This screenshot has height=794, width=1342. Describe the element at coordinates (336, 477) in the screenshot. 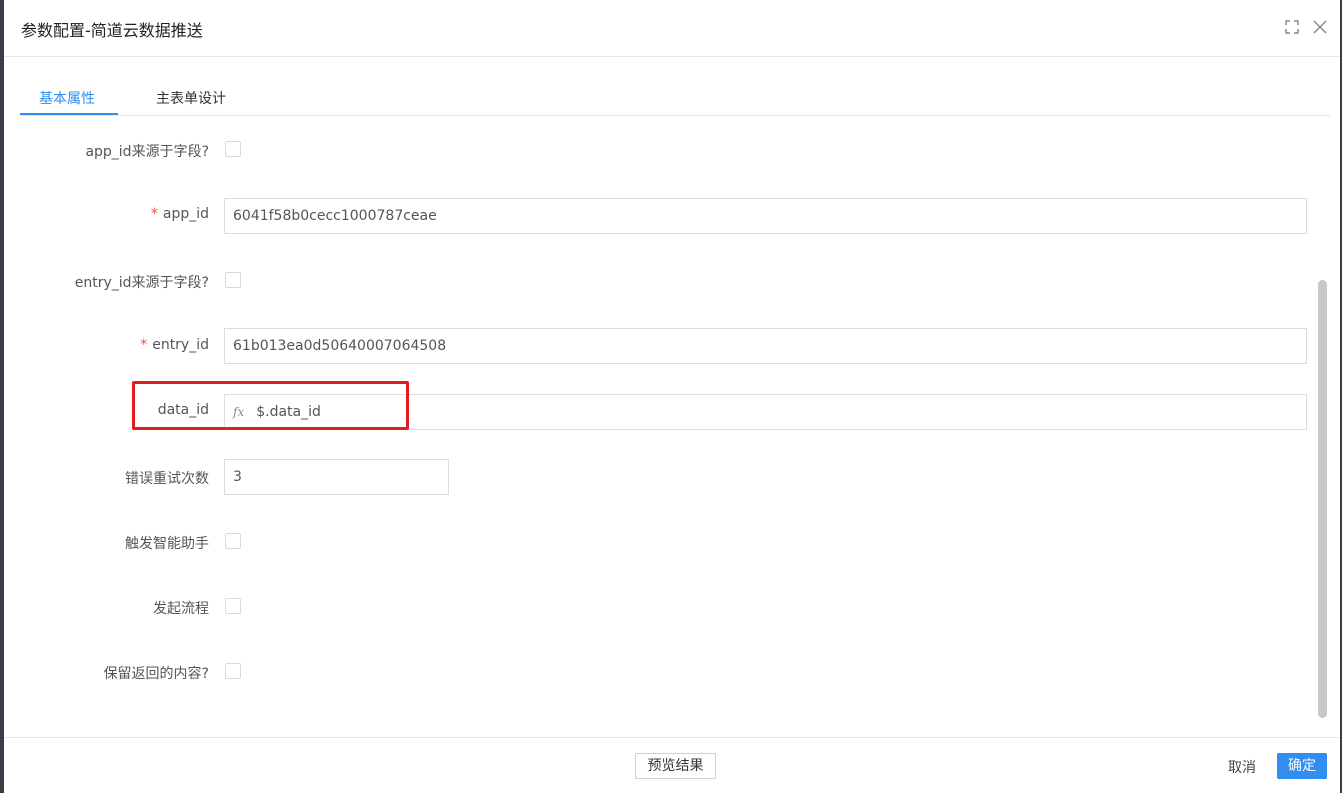

I see `retry-count-input: 3` at that location.